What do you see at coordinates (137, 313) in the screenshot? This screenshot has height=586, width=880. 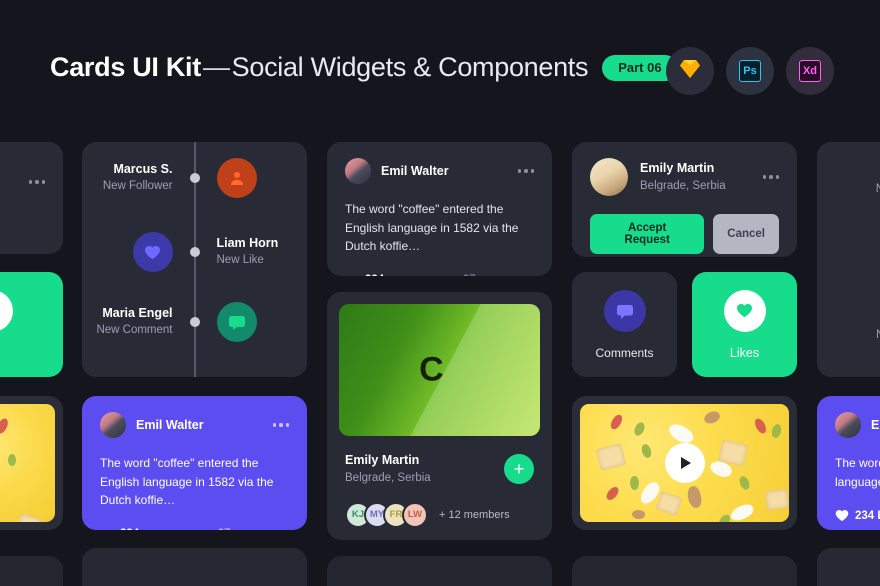 I see `timeline-name: Maria Engel` at bounding box center [137, 313].